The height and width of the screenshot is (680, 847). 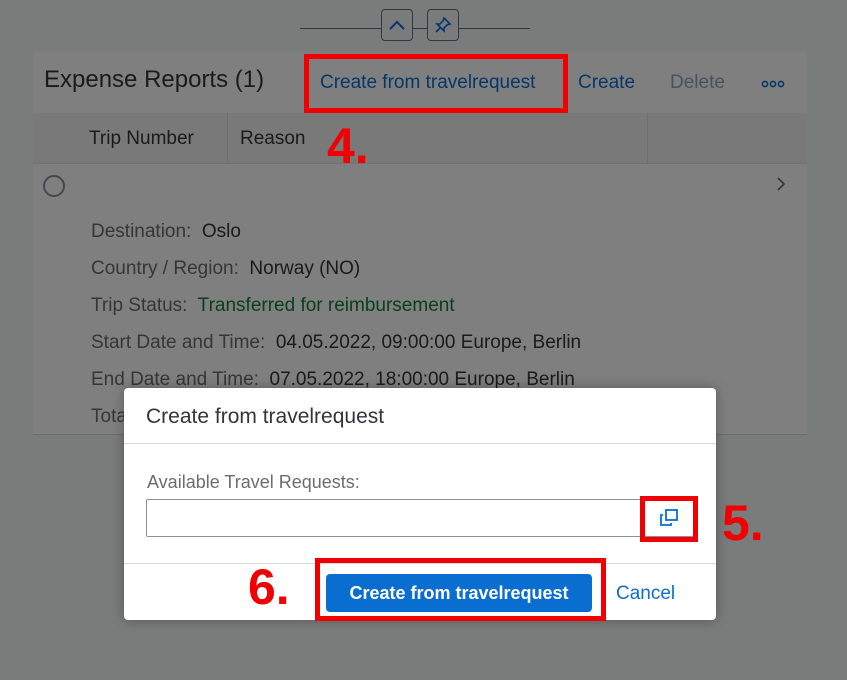 What do you see at coordinates (645, 594) in the screenshot?
I see `dialog-cancel-button: Cancel` at bounding box center [645, 594].